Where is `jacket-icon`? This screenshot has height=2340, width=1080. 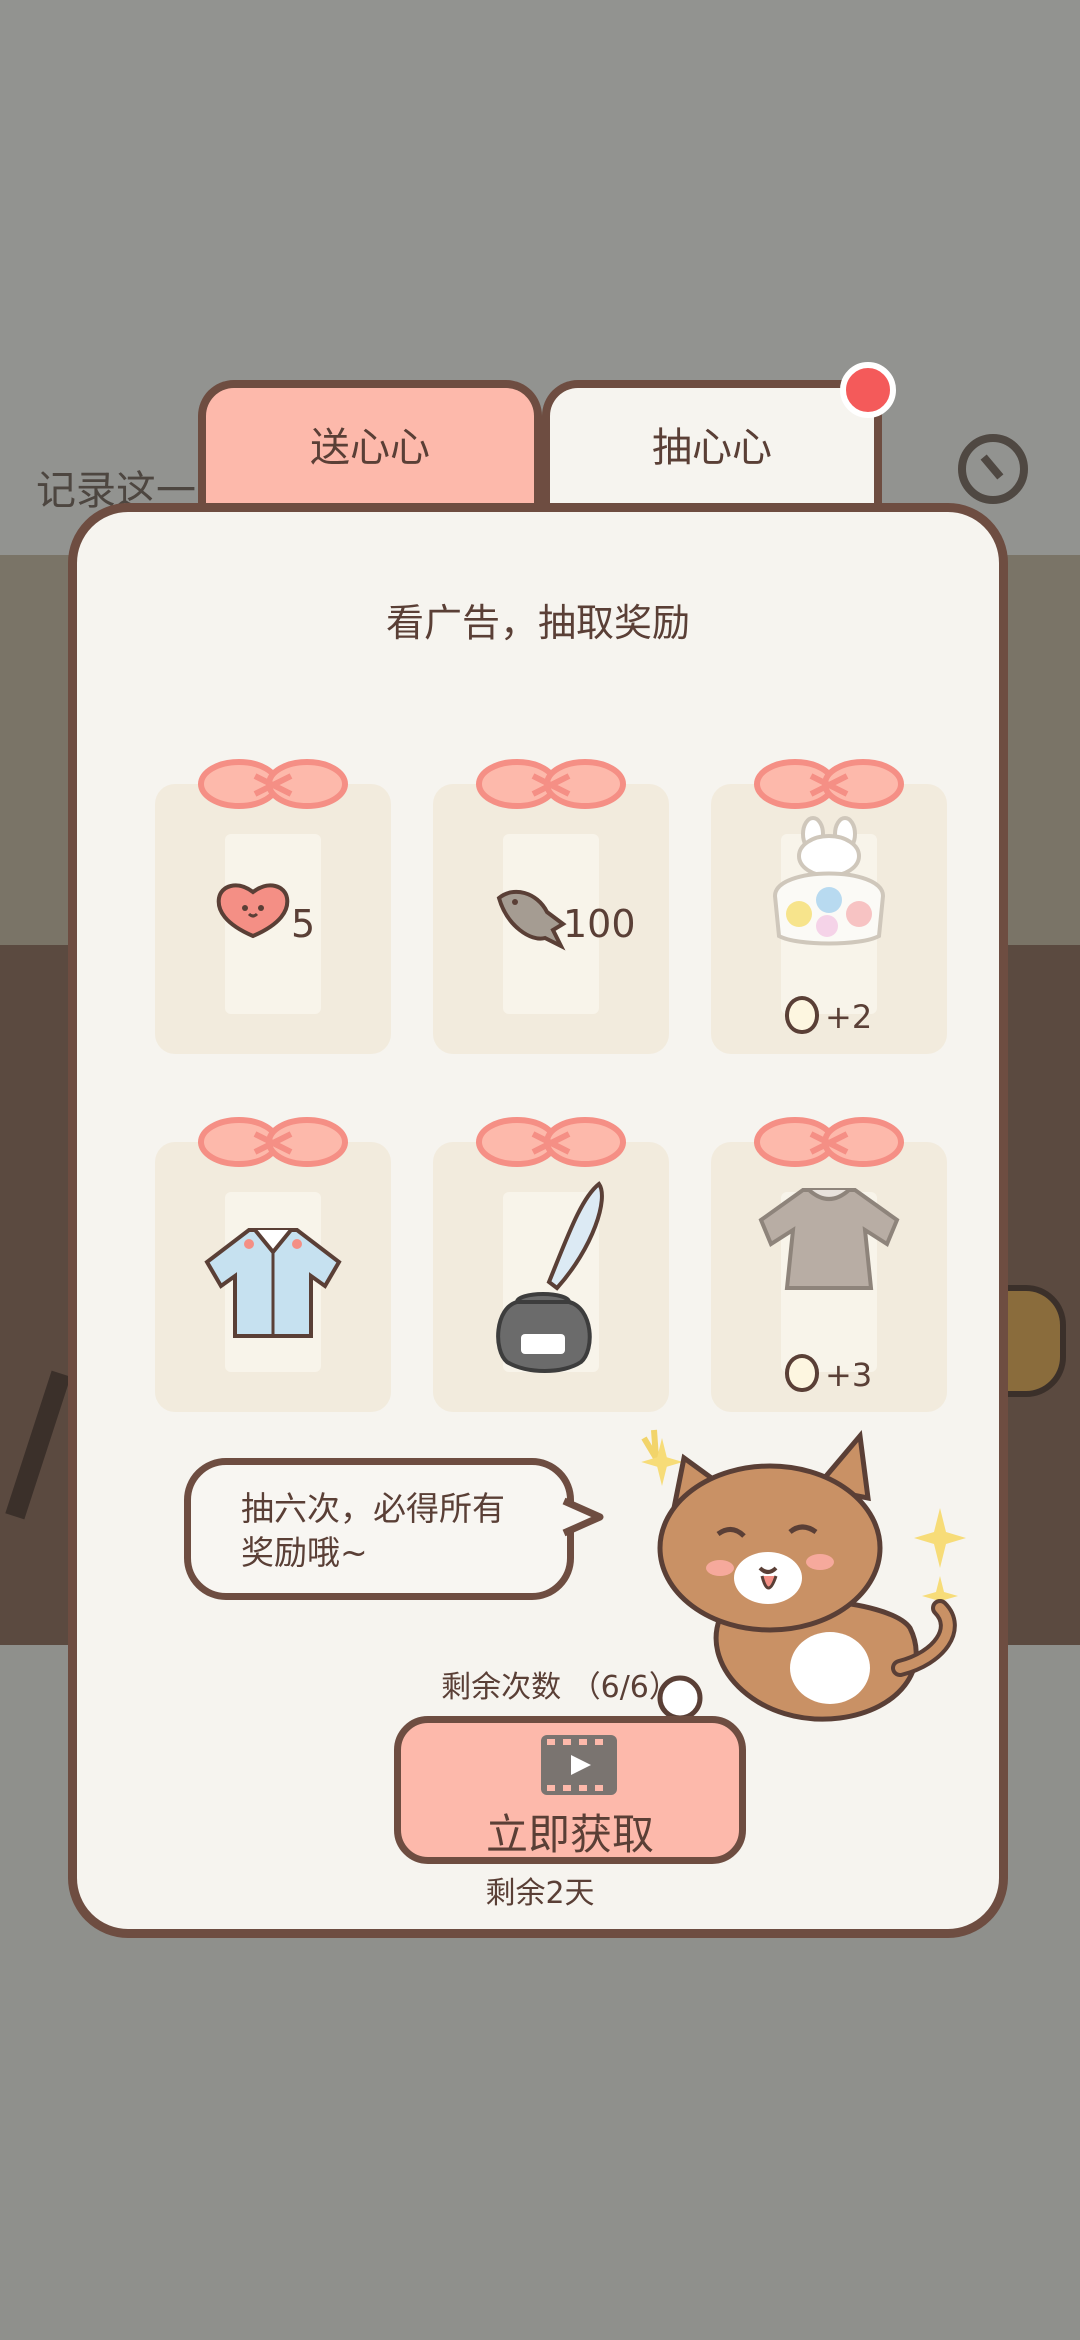
jacket-icon is located at coordinates (273, 1283).